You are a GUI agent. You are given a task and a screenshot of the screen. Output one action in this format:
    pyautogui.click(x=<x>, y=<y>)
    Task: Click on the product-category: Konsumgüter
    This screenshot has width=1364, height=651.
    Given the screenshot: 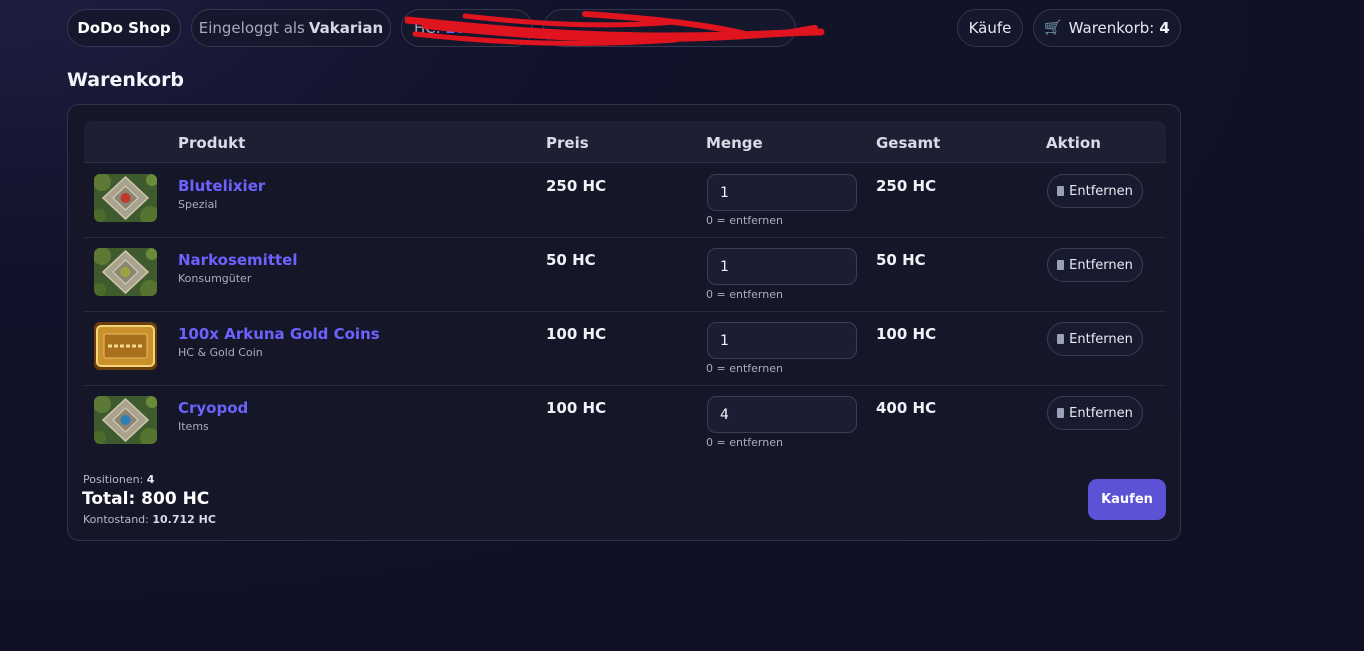 What is the action you would take?
    pyautogui.click(x=215, y=278)
    